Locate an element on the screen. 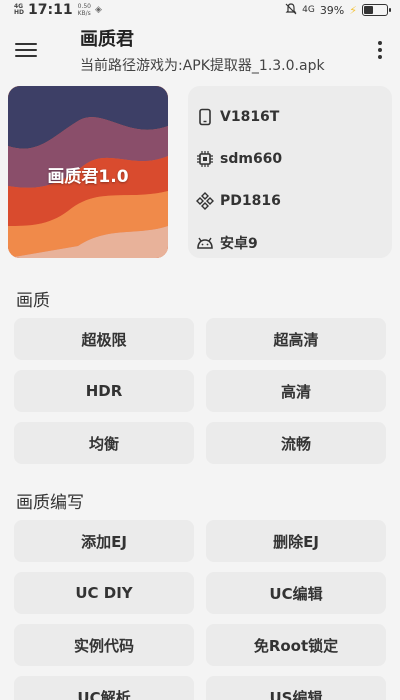 The width and height of the screenshot is (400, 700). phone-icon is located at coordinates (205, 117).